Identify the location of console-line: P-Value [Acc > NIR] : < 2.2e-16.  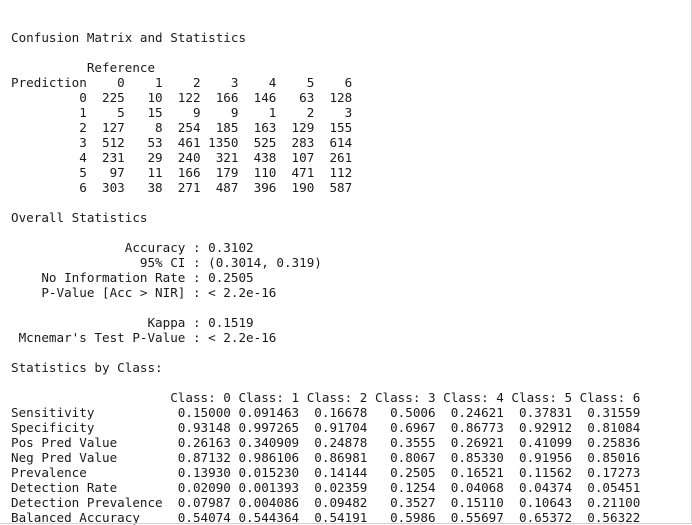
(144, 292).